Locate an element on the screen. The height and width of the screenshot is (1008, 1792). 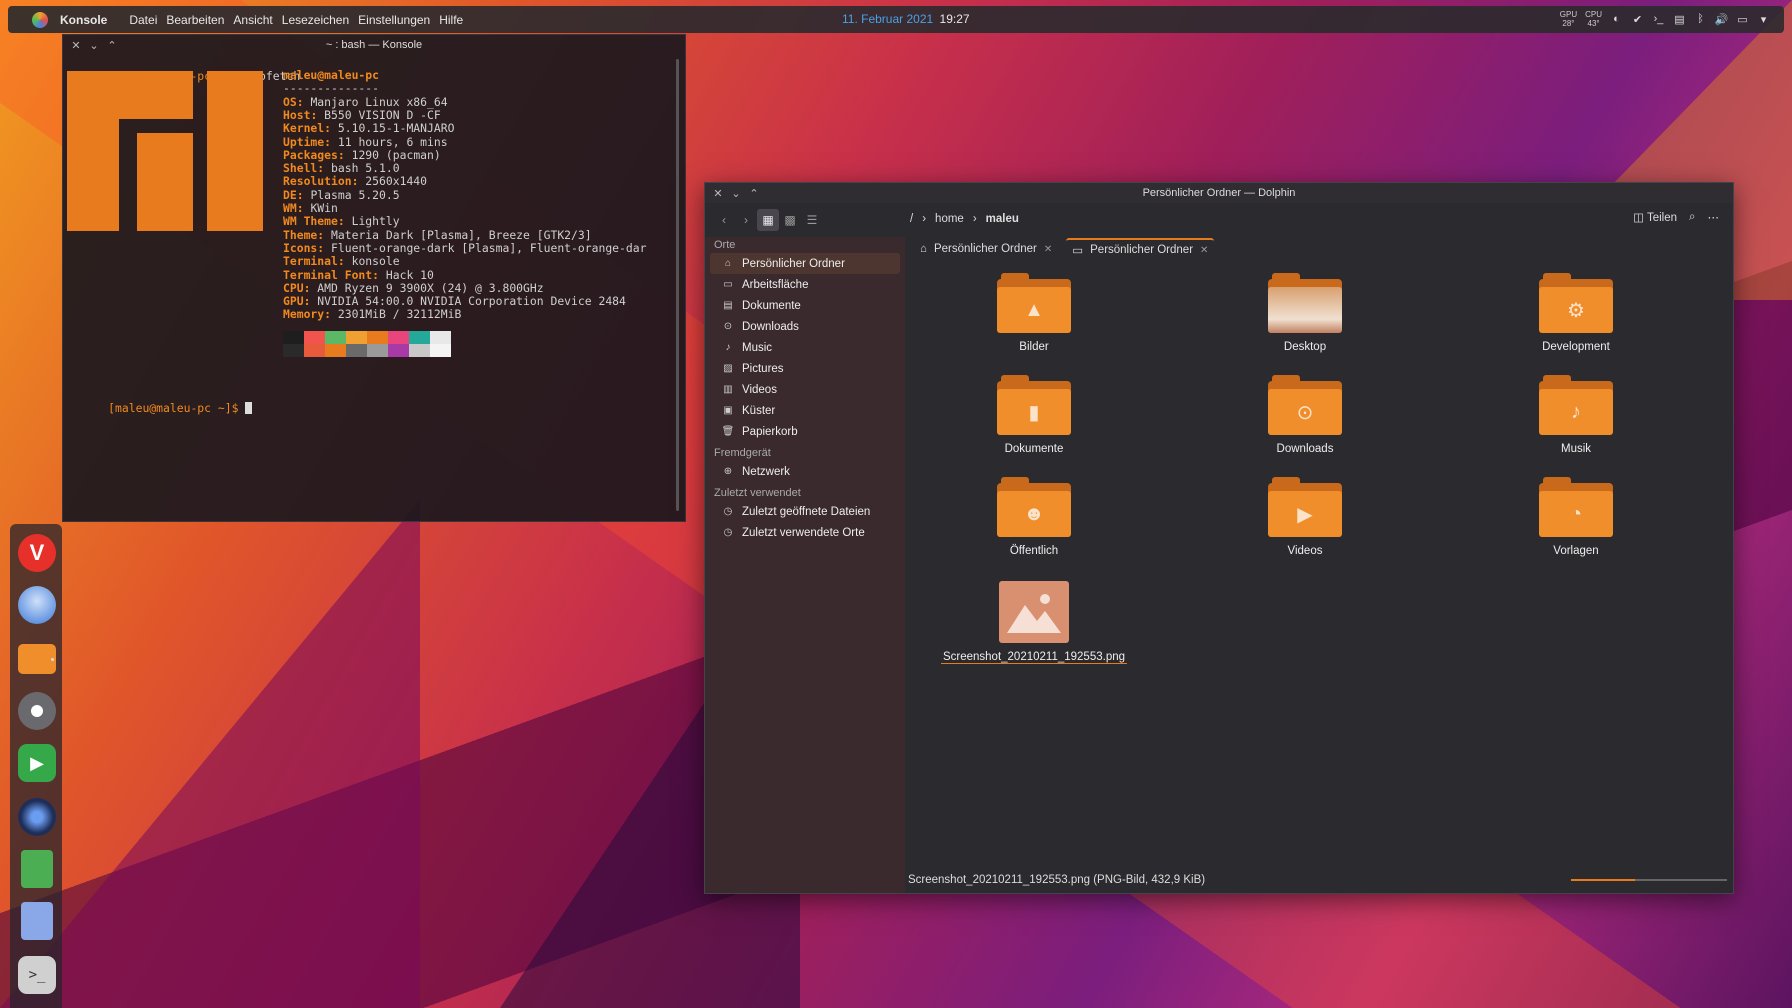
place-downloads: ⊙ Downloads is located at coordinates (805, 326).